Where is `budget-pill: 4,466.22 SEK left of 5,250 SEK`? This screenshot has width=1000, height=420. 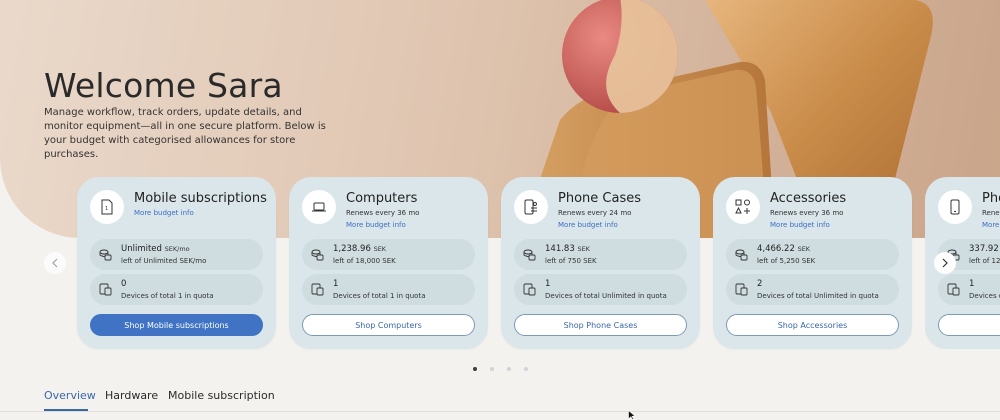 budget-pill: 4,466.22 SEK left of 5,250 SEK is located at coordinates (812, 254).